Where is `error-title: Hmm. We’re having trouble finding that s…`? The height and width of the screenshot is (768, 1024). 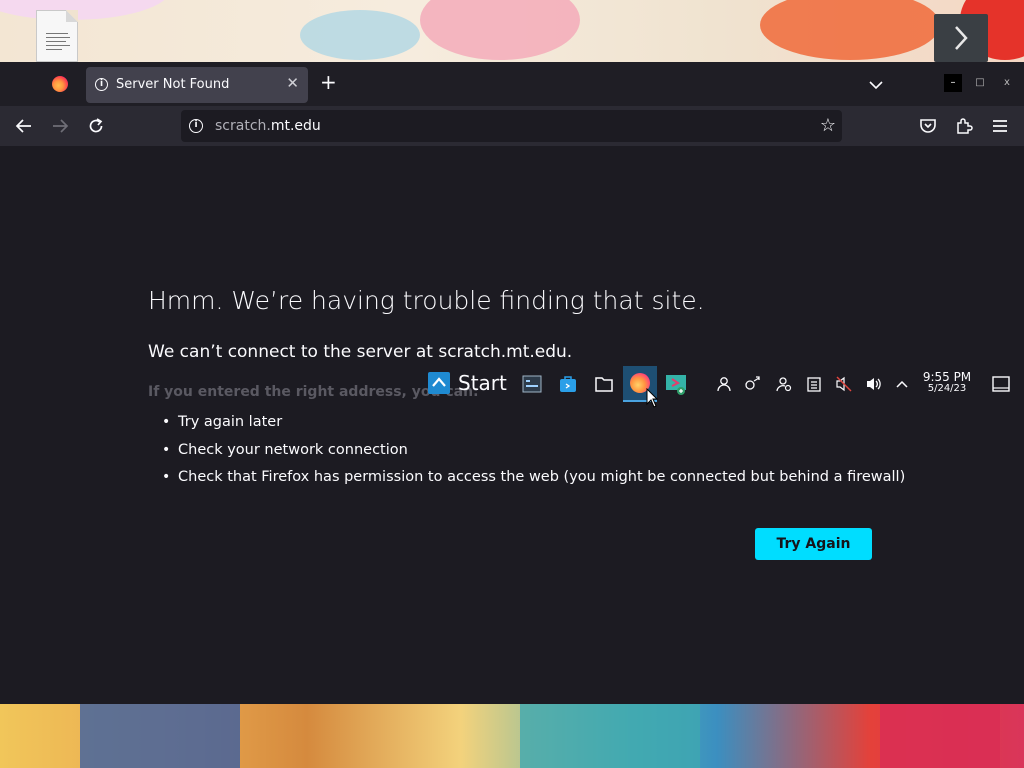
error-title: Hmm. We’re having trouble finding that s… is located at coordinates (426, 300).